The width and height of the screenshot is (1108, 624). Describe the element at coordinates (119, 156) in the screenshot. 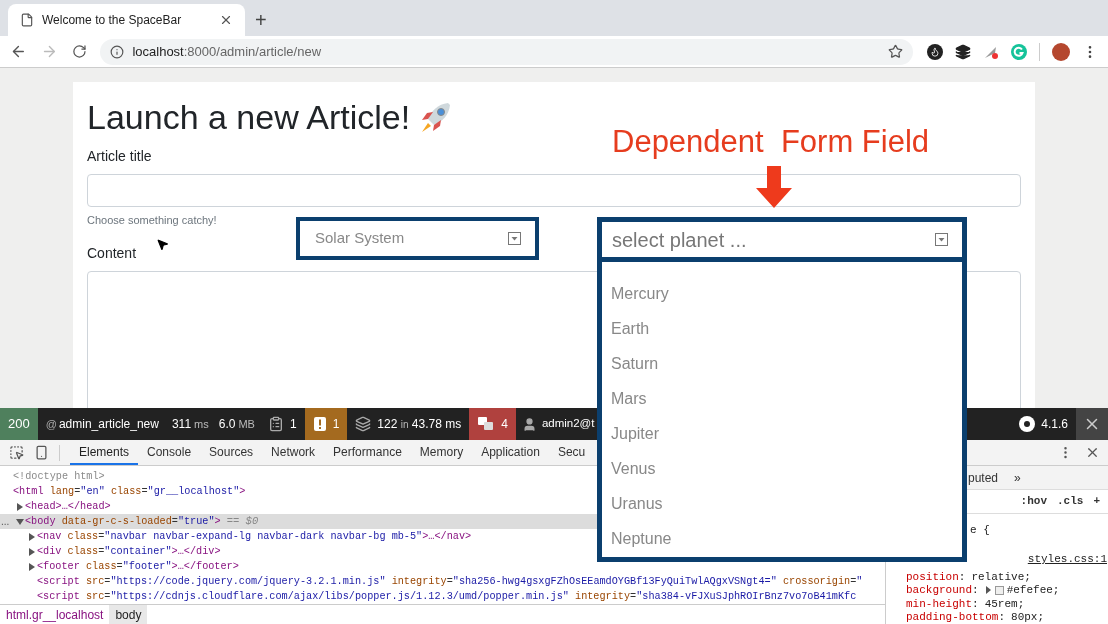

I see `field-label: Article title` at that location.